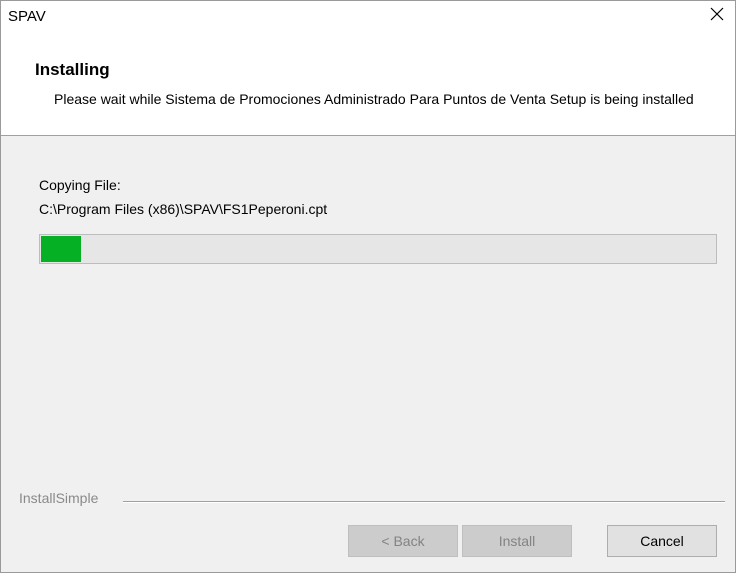 The image size is (736, 573). I want to click on page-title: Installing, so click(72, 69).